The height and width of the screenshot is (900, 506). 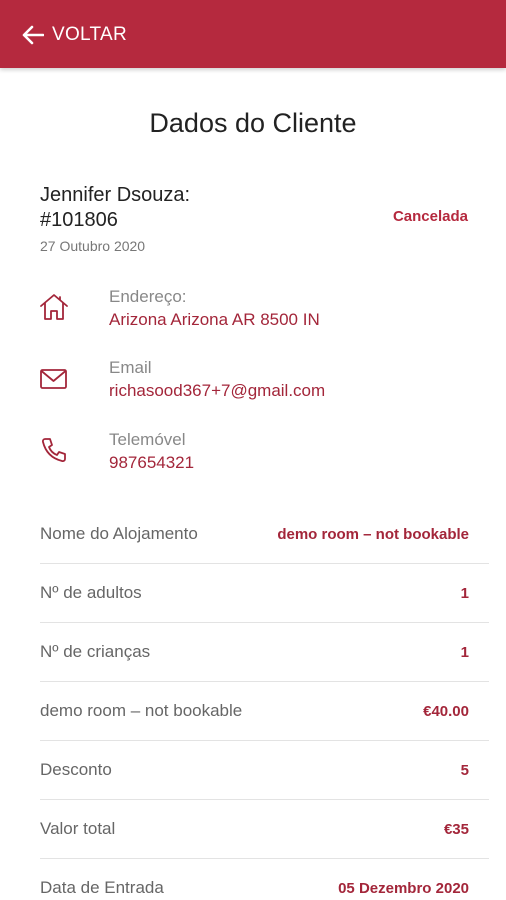 I want to click on detail-row-checkin-date: Data de Entrada 05 Dezembro 2020, so click(x=264, y=879).